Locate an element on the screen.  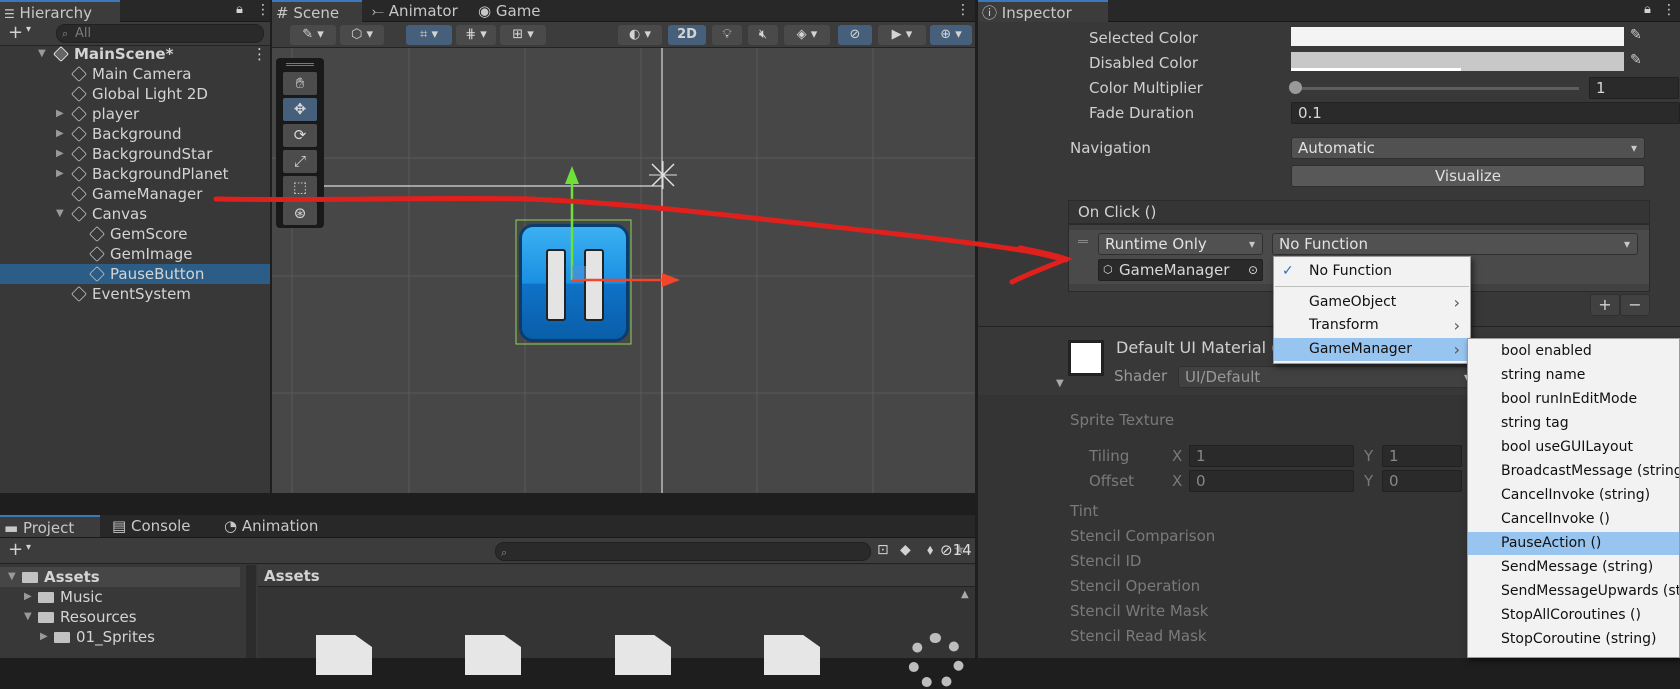
hierarchy-item: GemScore is located at coordinates (135, 234).